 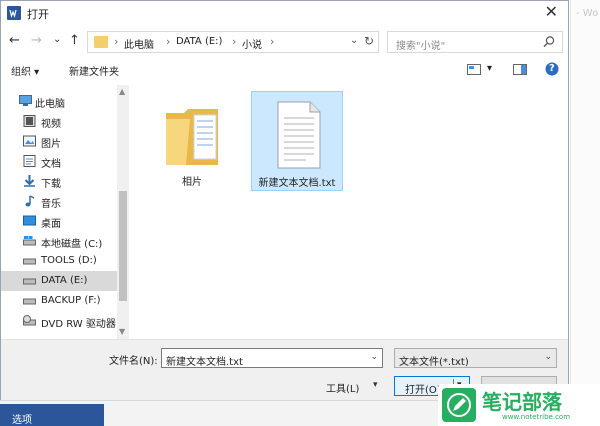 What do you see at coordinates (25, 70) in the screenshot?
I see `organize-button: 组织 ▾` at bounding box center [25, 70].